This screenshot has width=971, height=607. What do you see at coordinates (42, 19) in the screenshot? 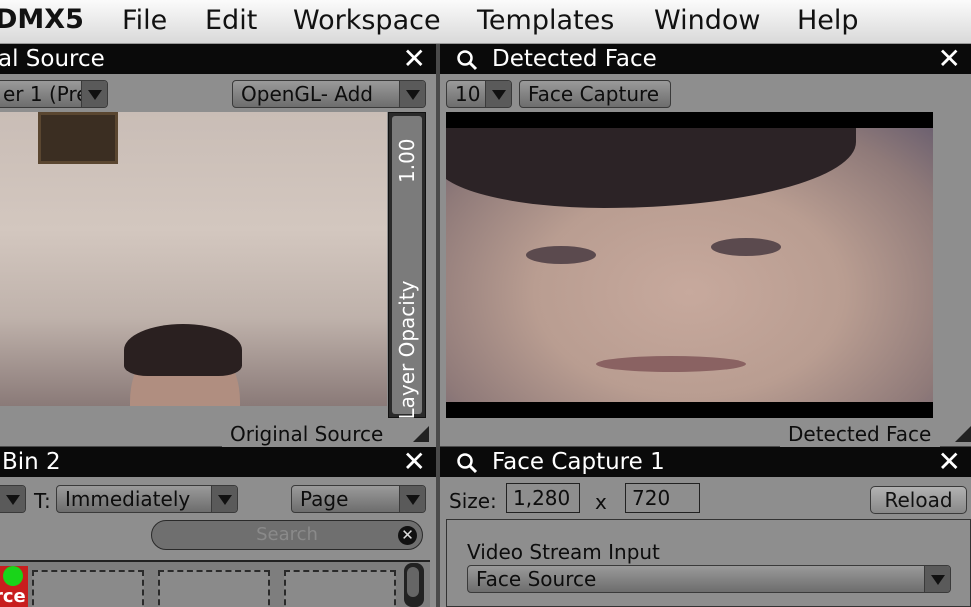
I see `app-menu: DMX5` at bounding box center [42, 19].